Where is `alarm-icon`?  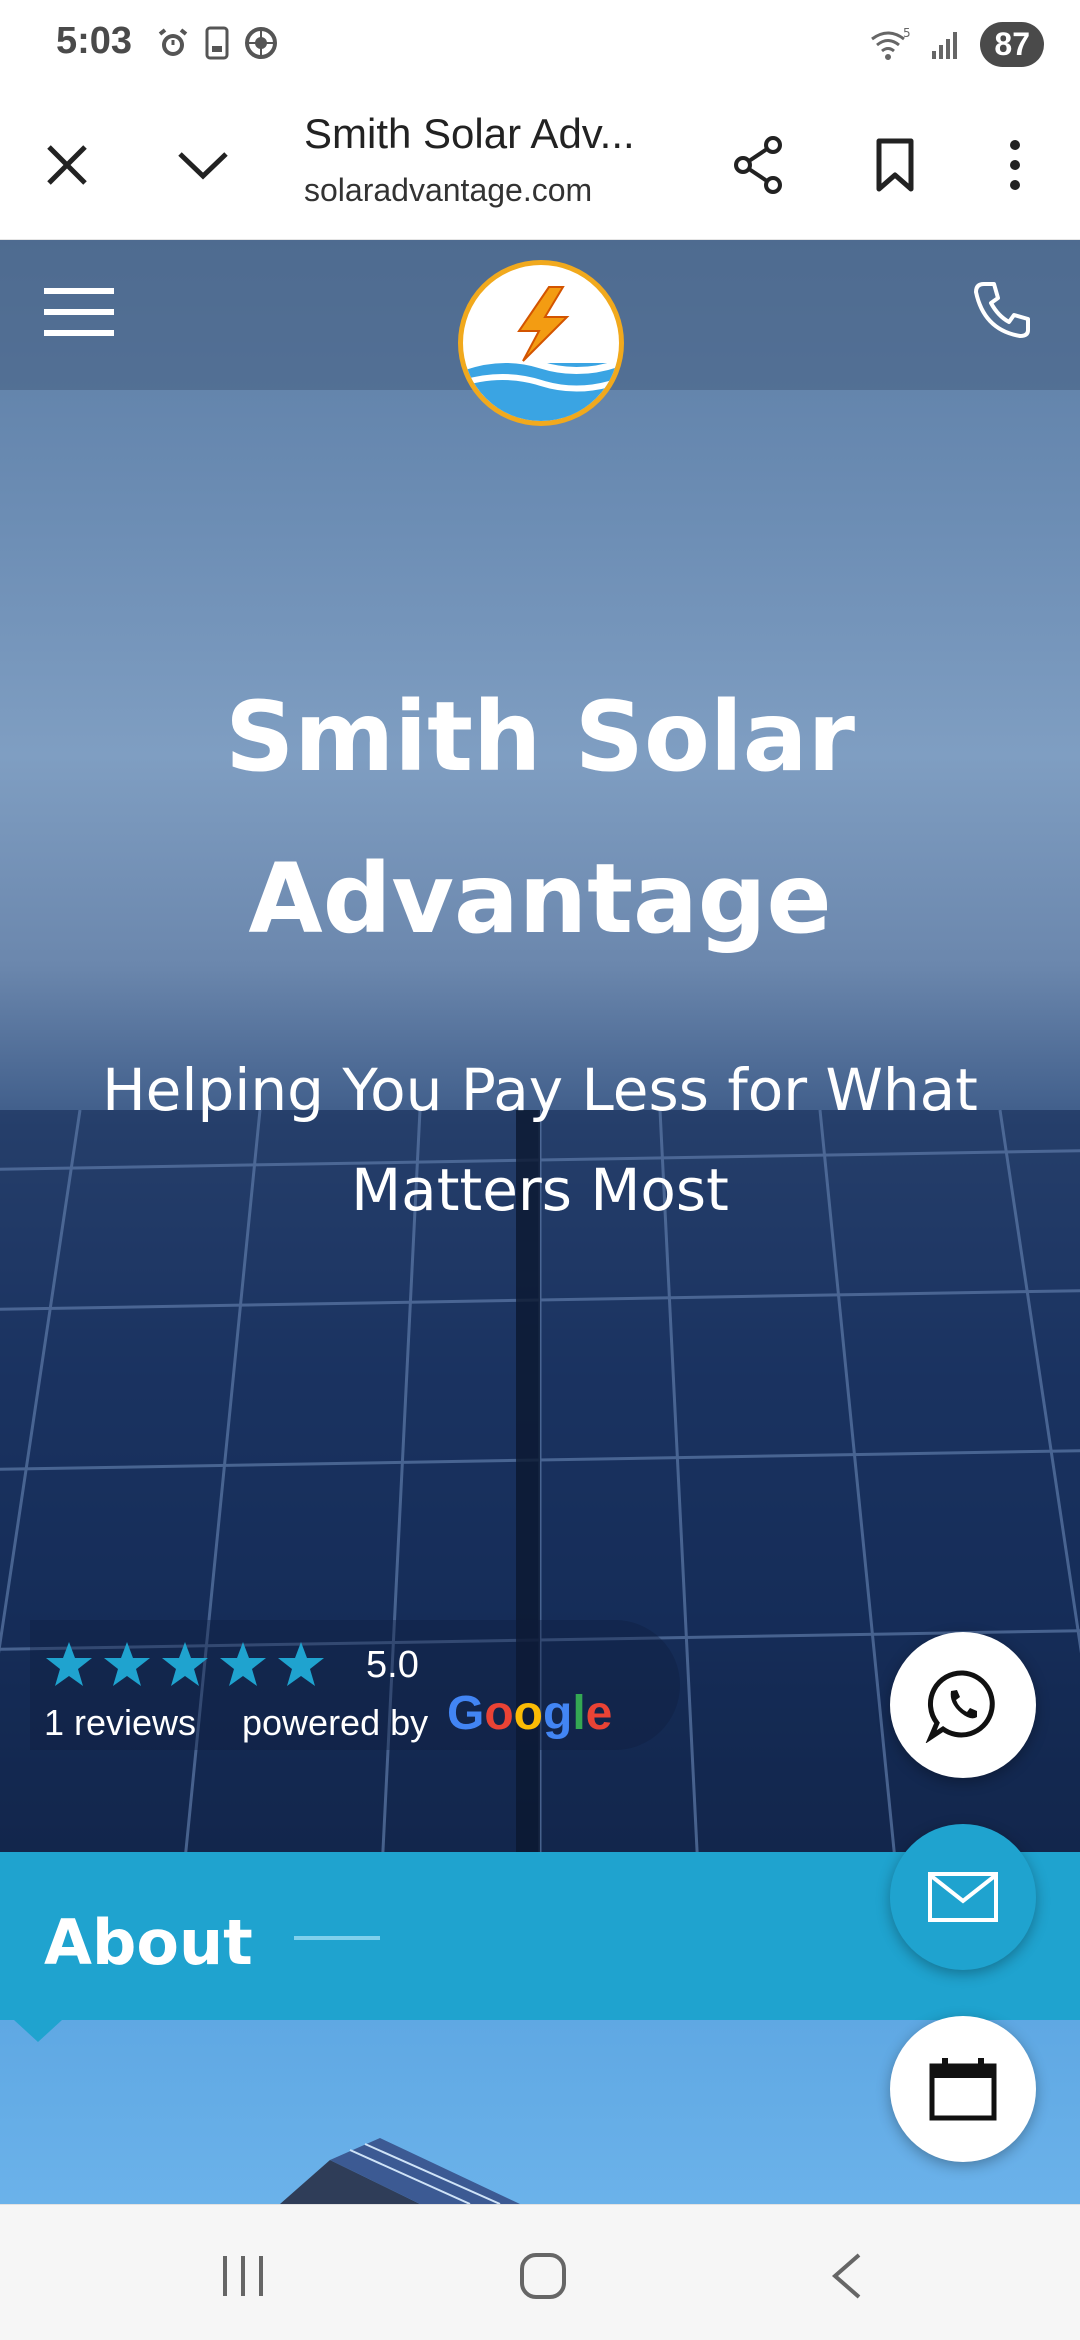 alarm-icon is located at coordinates (173, 42).